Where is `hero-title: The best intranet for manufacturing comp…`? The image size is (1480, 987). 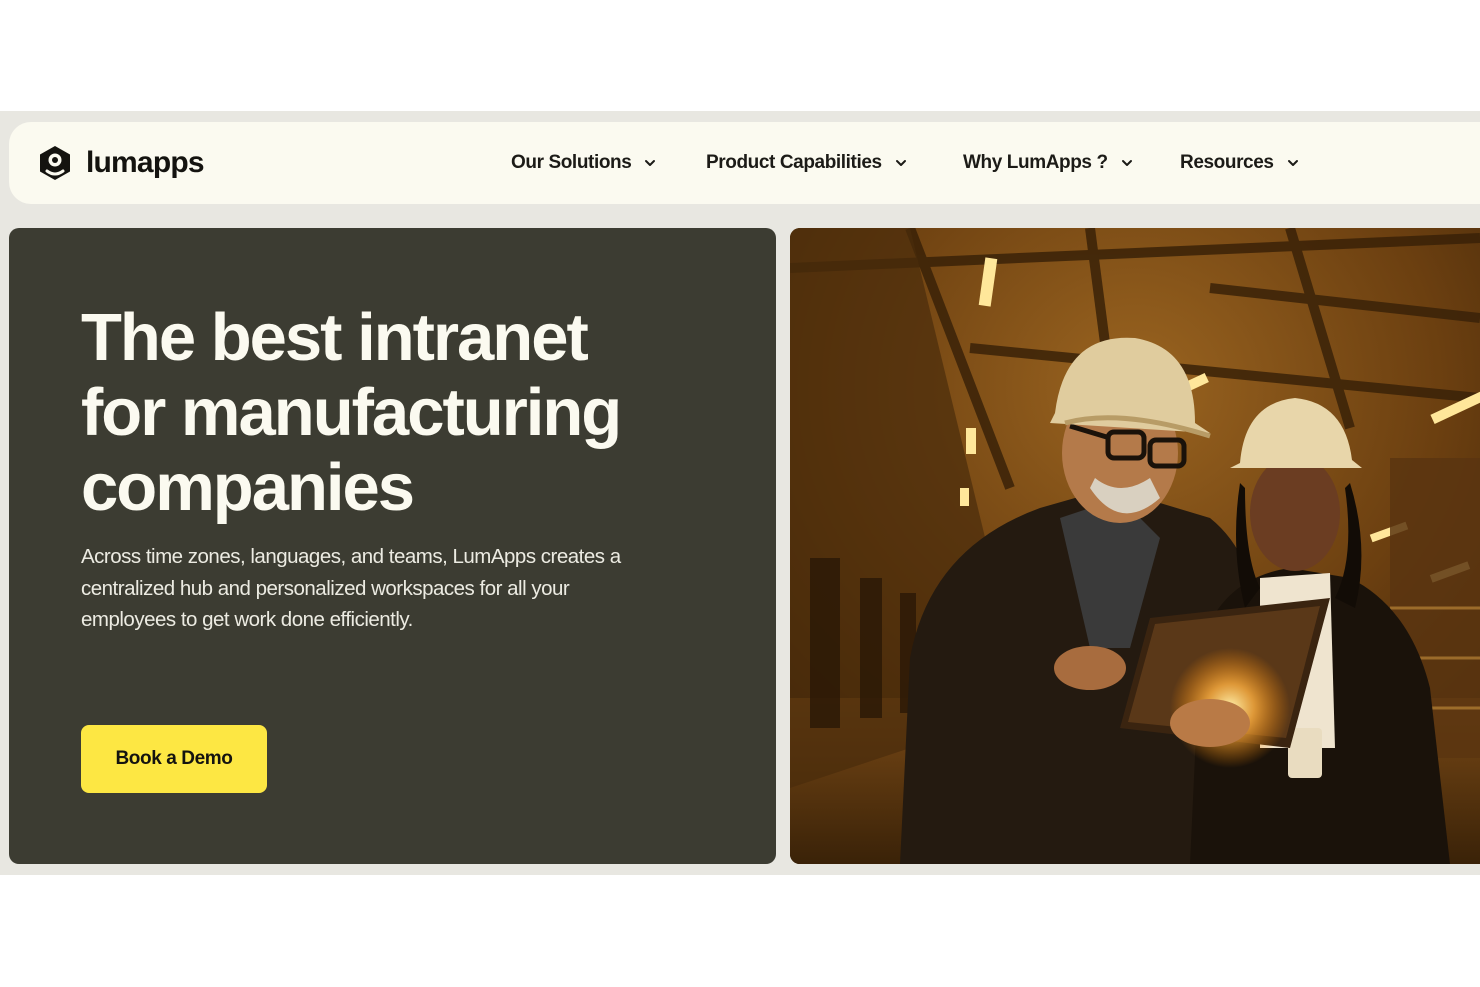 hero-title: The best intranet for manufacturing comp… is located at coordinates (406, 412).